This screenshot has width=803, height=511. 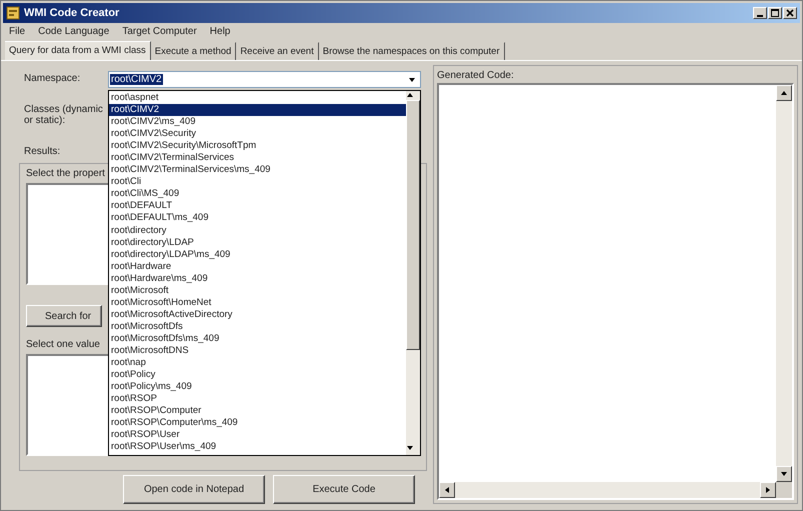 I want to click on namespace-option: root\MicrosoftActiveDirectory, so click(x=257, y=314).